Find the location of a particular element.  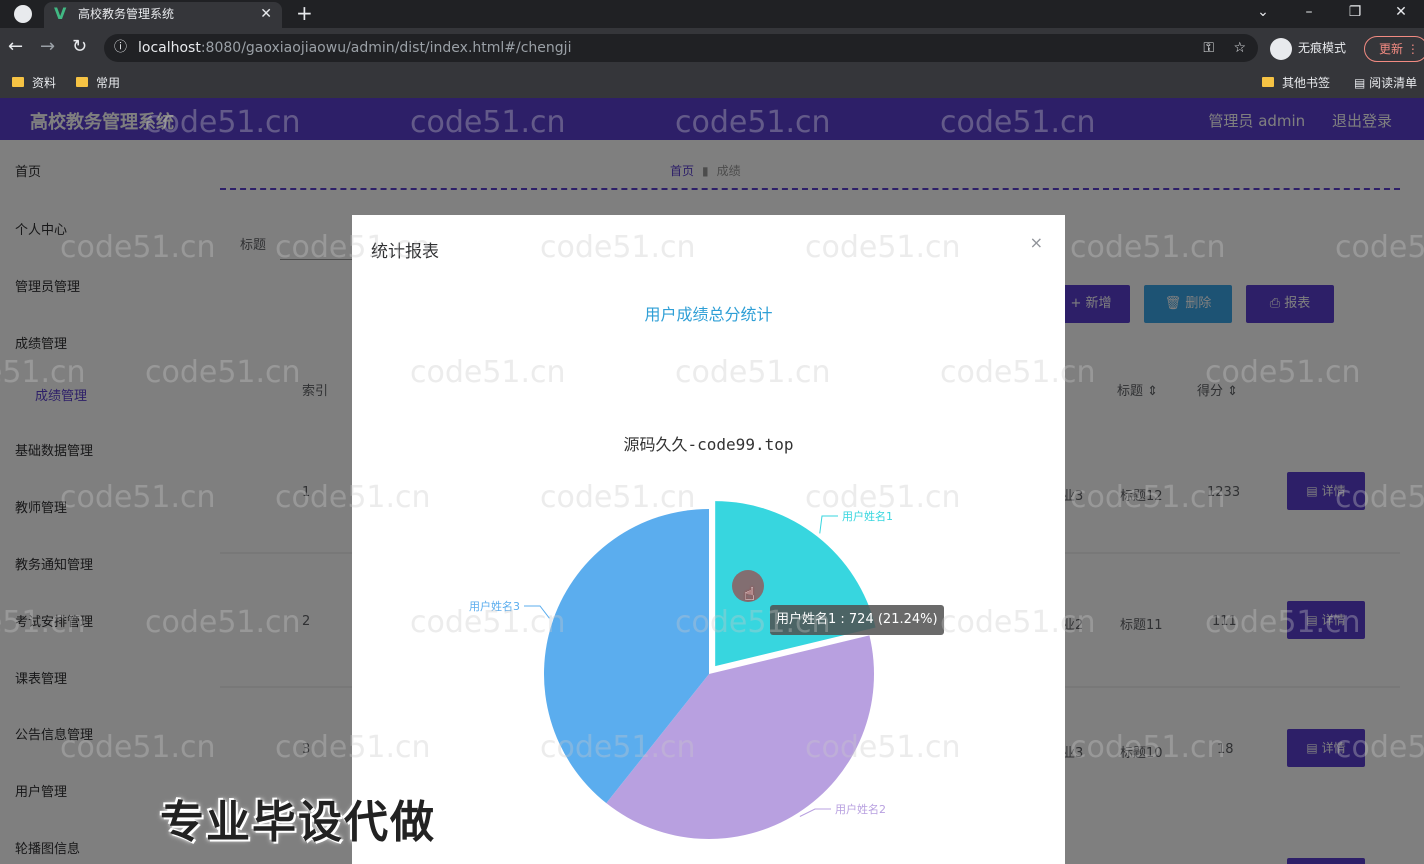

close-icon: × is located at coordinates (1036, 242).